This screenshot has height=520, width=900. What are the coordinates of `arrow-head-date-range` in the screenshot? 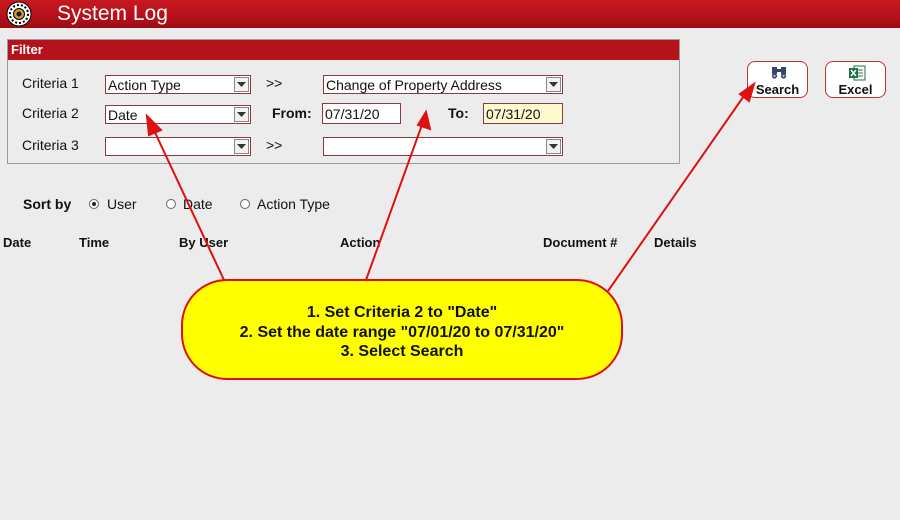 It's located at (424, 120).